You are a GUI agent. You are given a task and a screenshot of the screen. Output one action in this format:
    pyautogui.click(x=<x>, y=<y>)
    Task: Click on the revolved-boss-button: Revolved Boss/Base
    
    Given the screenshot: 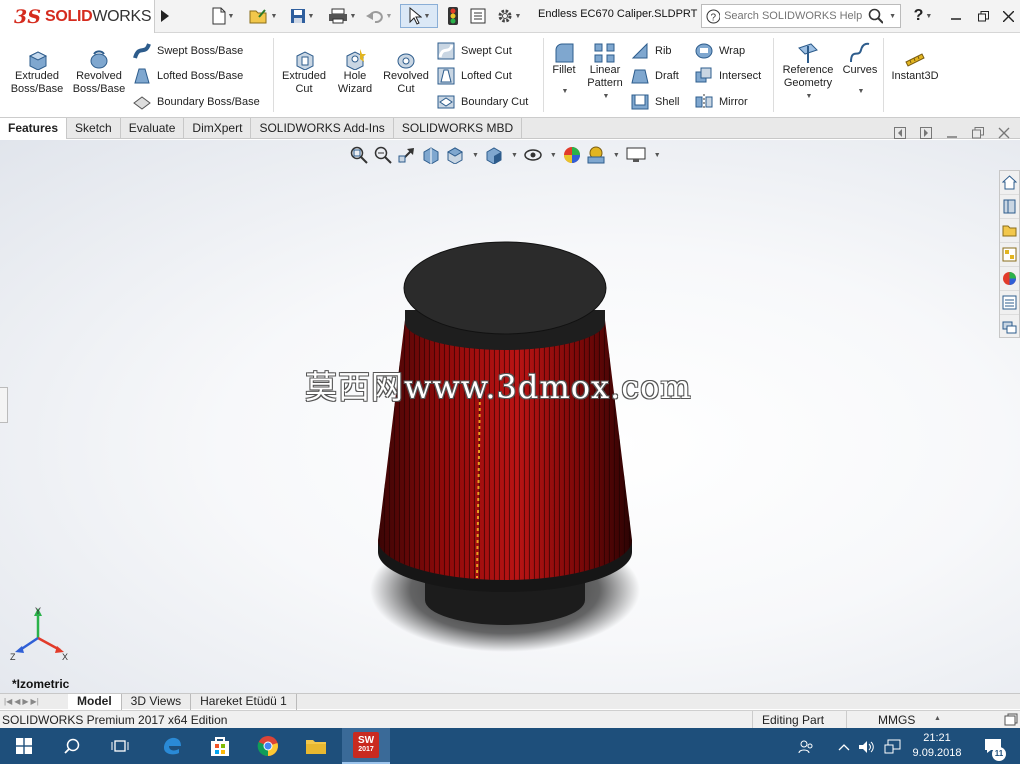 What is the action you would take?
    pyautogui.click(x=99, y=72)
    